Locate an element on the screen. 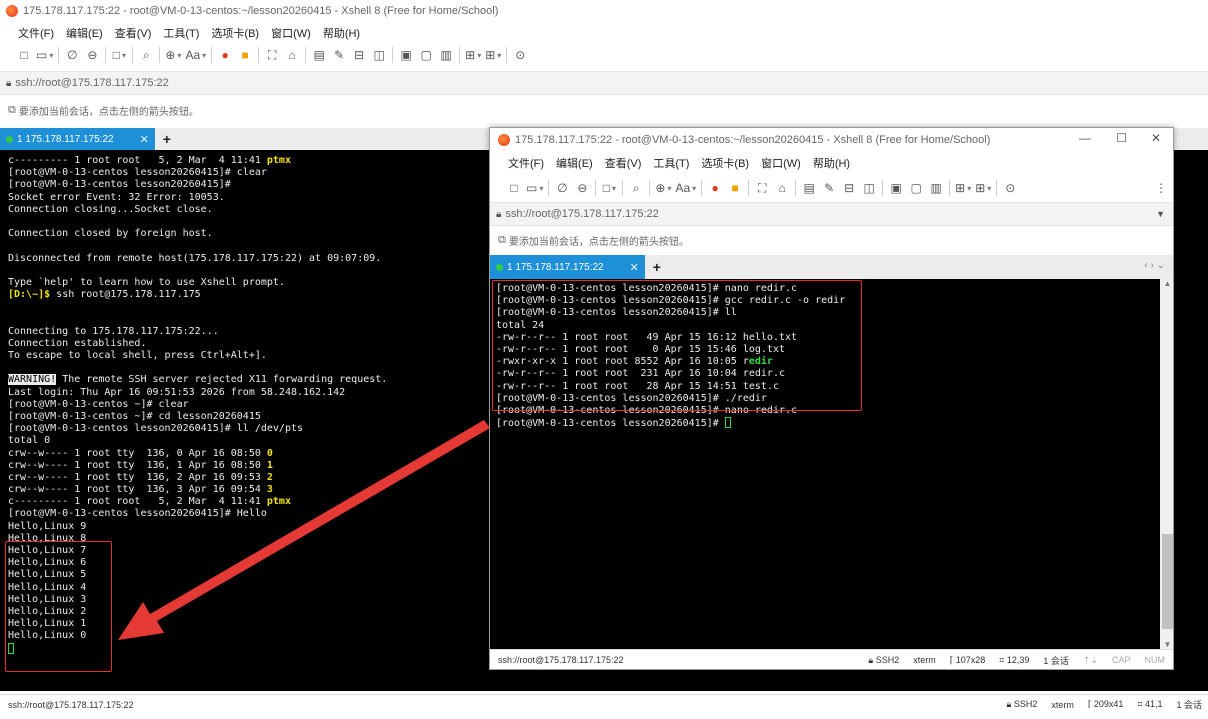 The width and height of the screenshot is (1208, 719). scrollbar-thumb is located at coordinates (1167, 581).